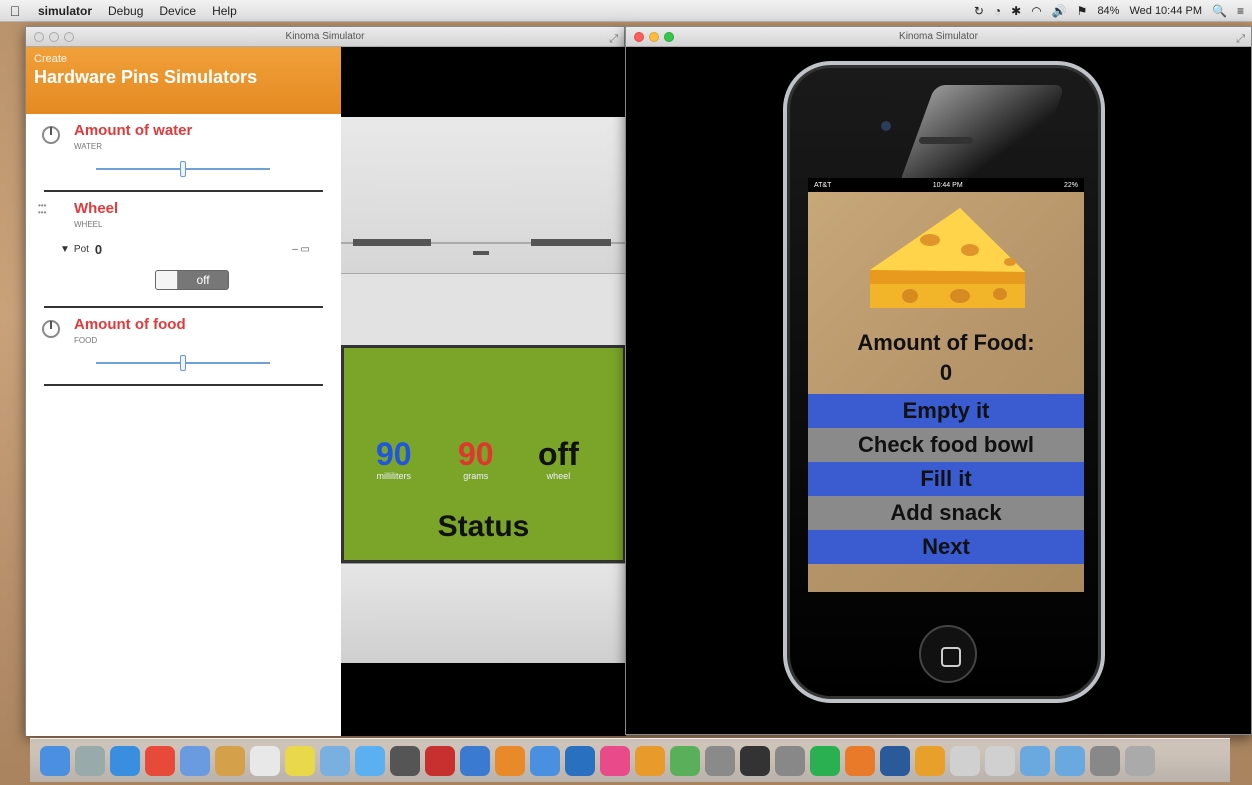 This screenshot has height=785, width=1252. I want to click on system-prefs-icon, so click(790, 760).